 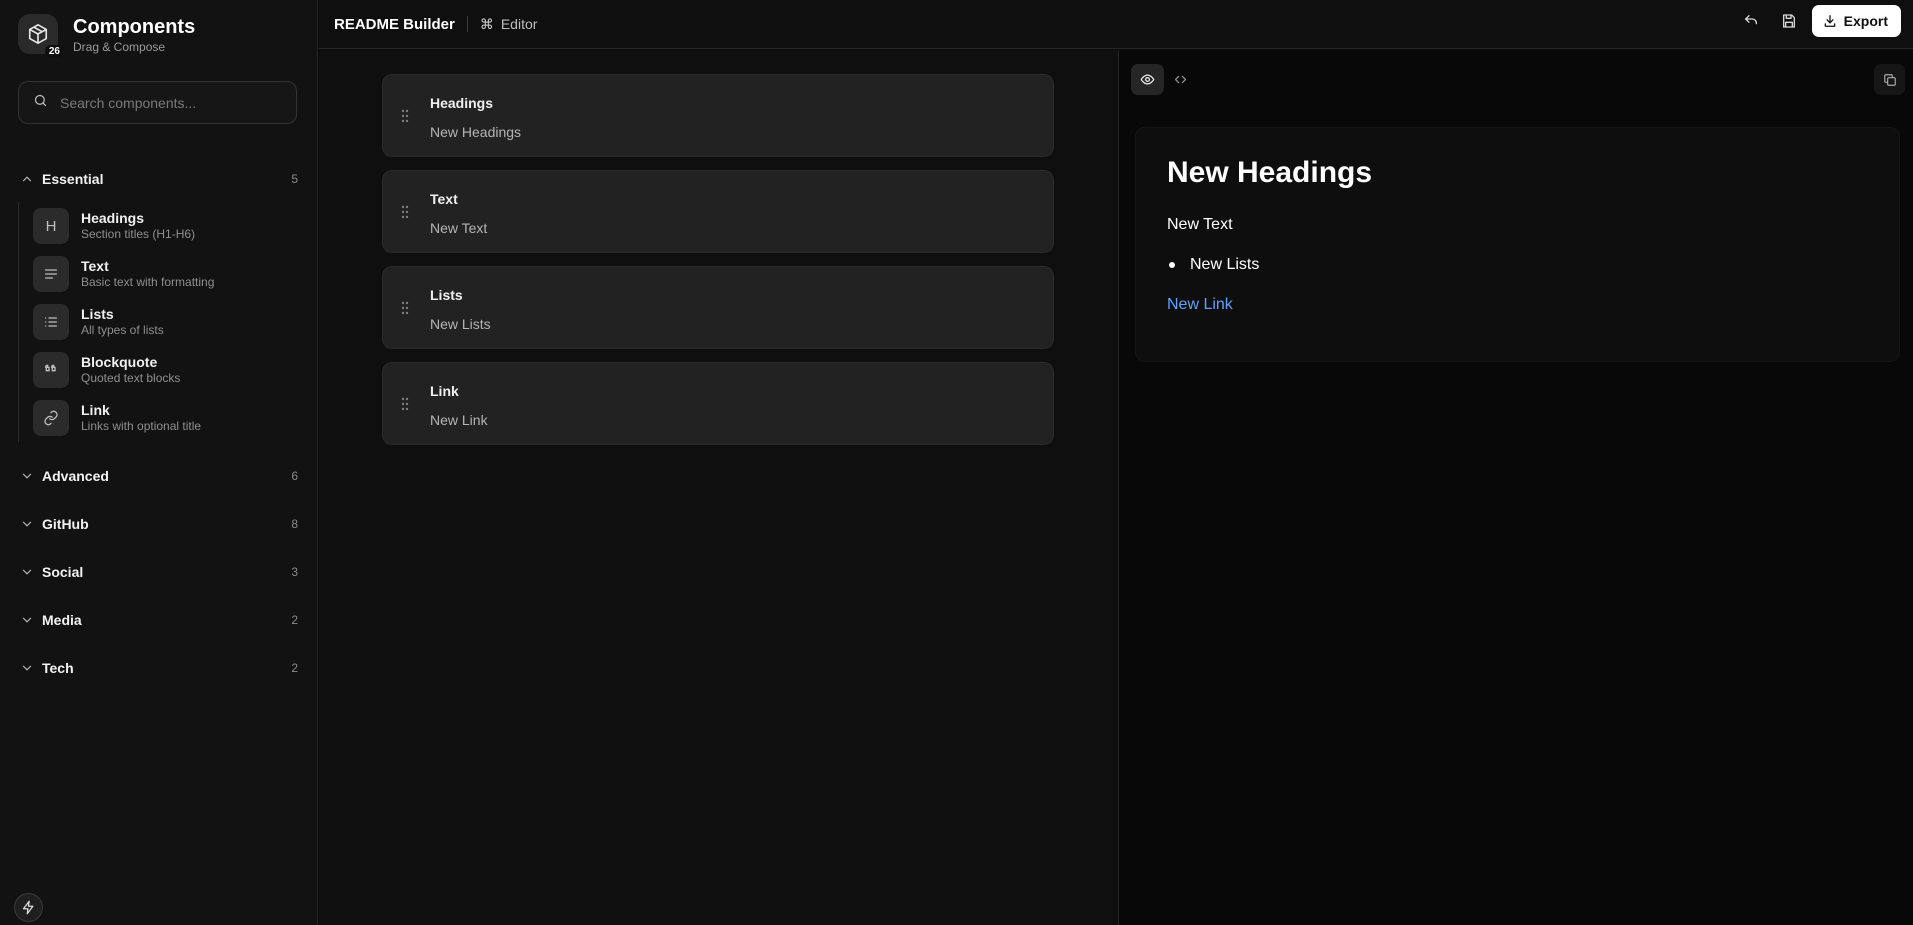 What do you see at coordinates (1856, 21) in the screenshot?
I see `export-button: Export` at bounding box center [1856, 21].